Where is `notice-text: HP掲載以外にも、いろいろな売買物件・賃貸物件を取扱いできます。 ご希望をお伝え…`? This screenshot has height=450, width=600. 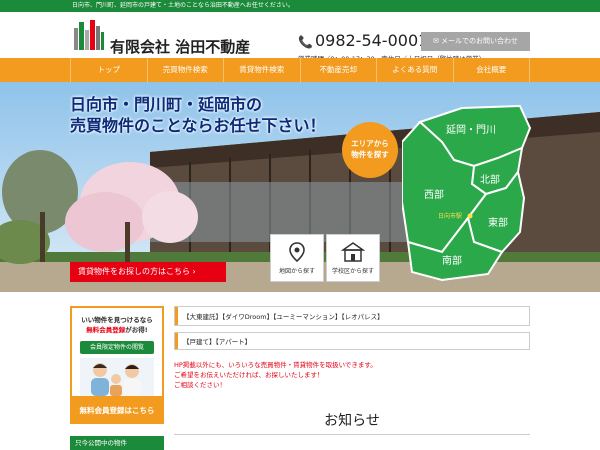 notice-text: HP掲載以外にも、いろいろな売買物件・賃貸物件を取扱いできます。 ご希望をお伝え… is located at coordinates (275, 375).